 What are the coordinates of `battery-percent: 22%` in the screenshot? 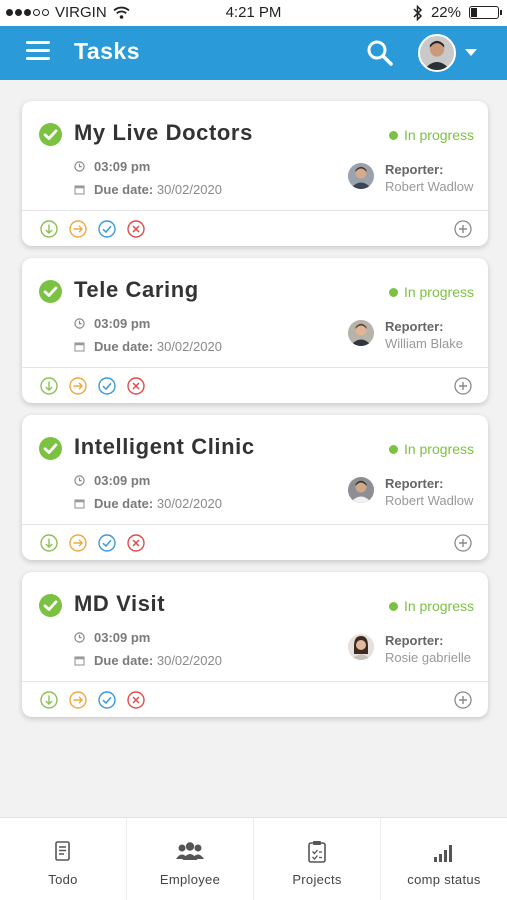 It's located at (445, 12).